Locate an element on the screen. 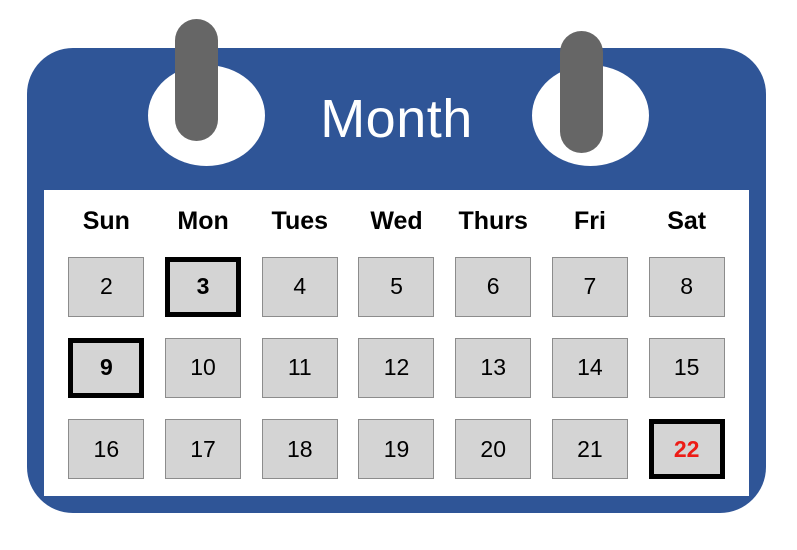 The width and height of the screenshot is (797, 550). date-cell-12: 12 is located at coordinates (396, 367).